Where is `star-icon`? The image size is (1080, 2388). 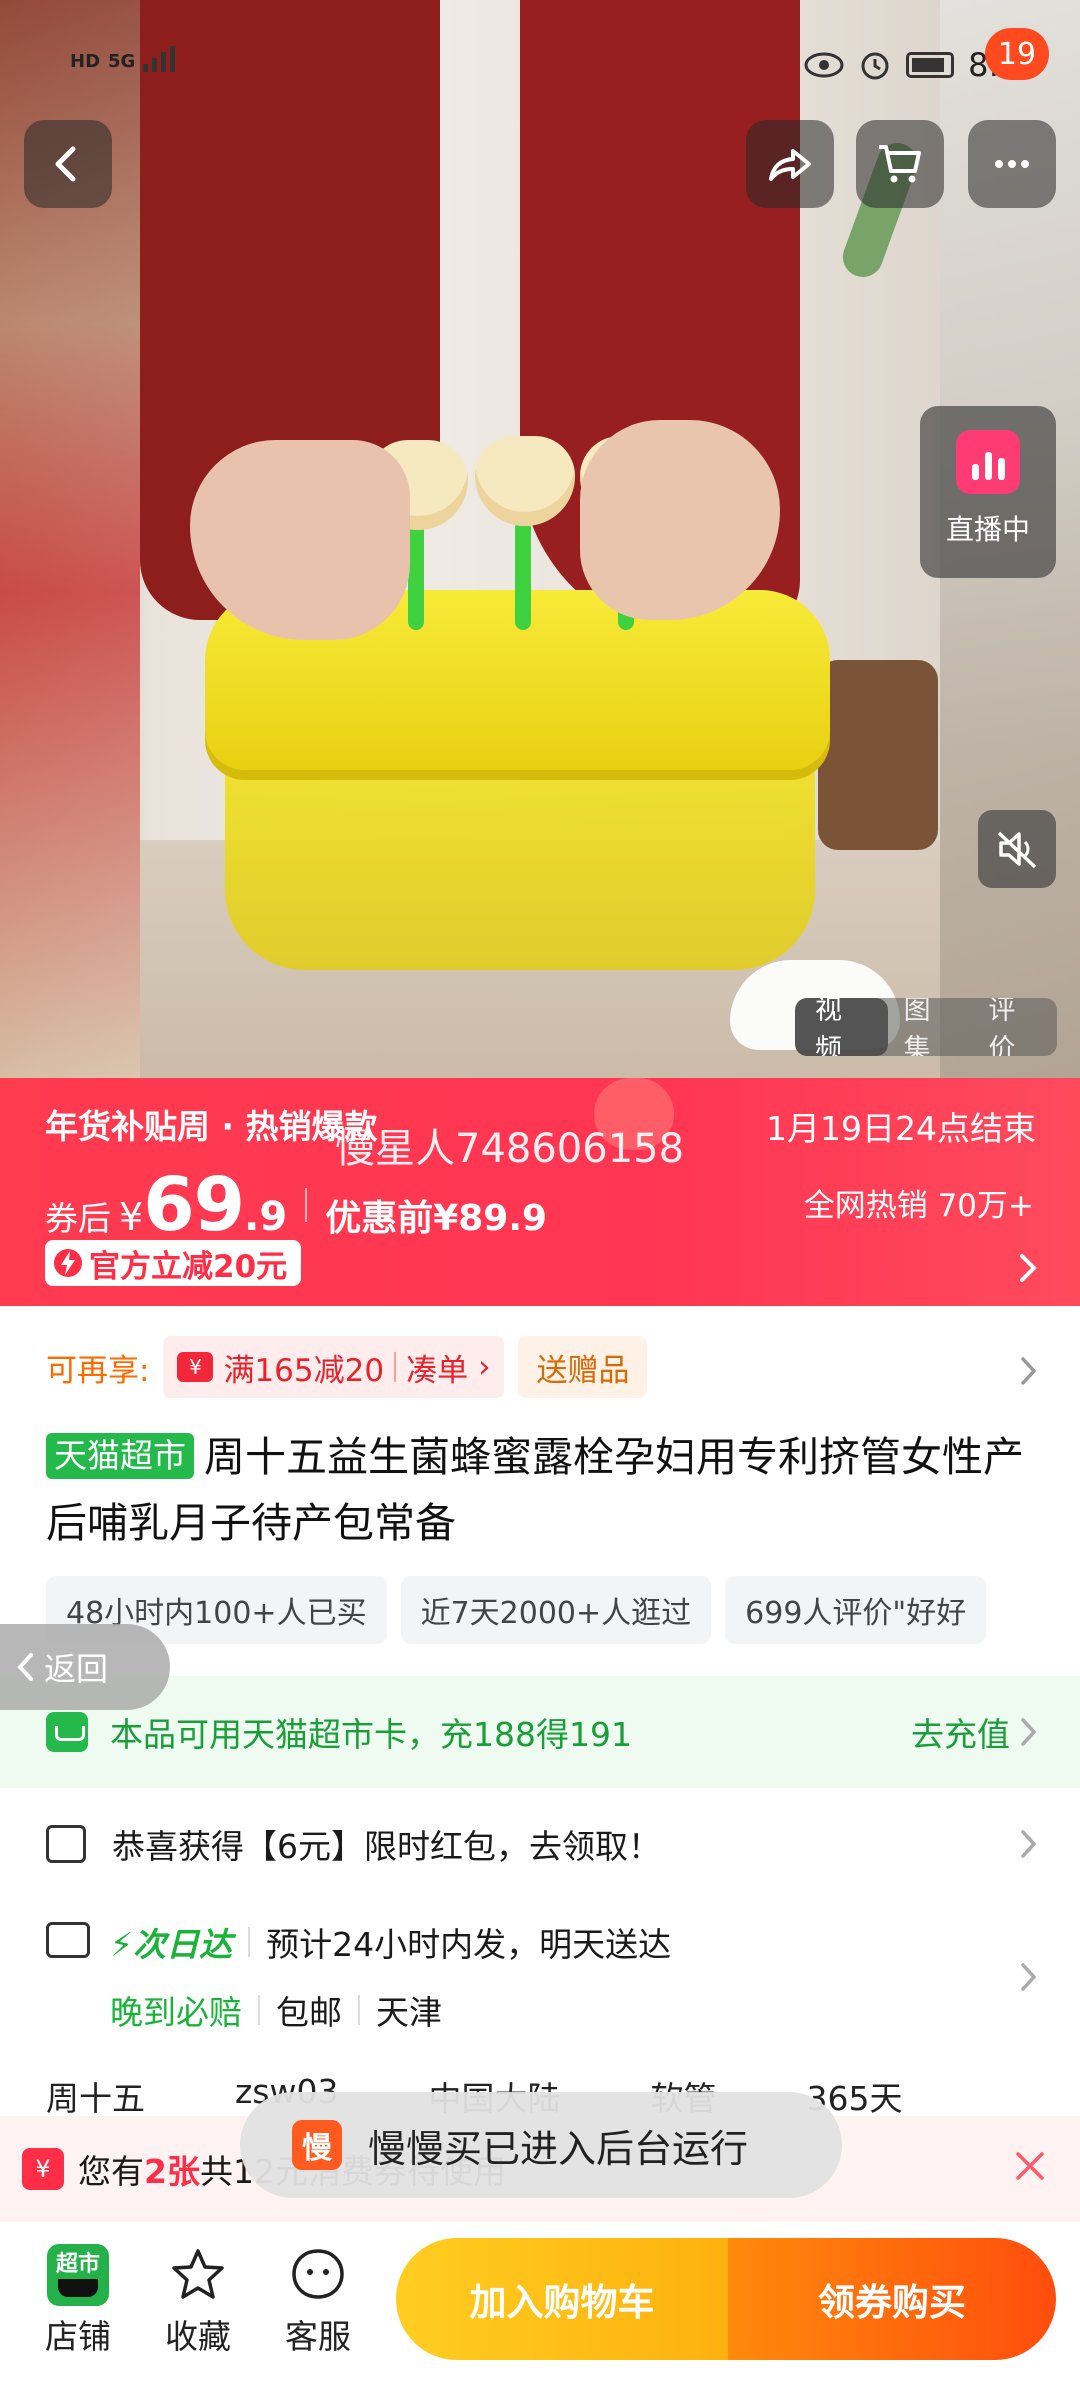 star-icon is located at coordinates (198, 2274).